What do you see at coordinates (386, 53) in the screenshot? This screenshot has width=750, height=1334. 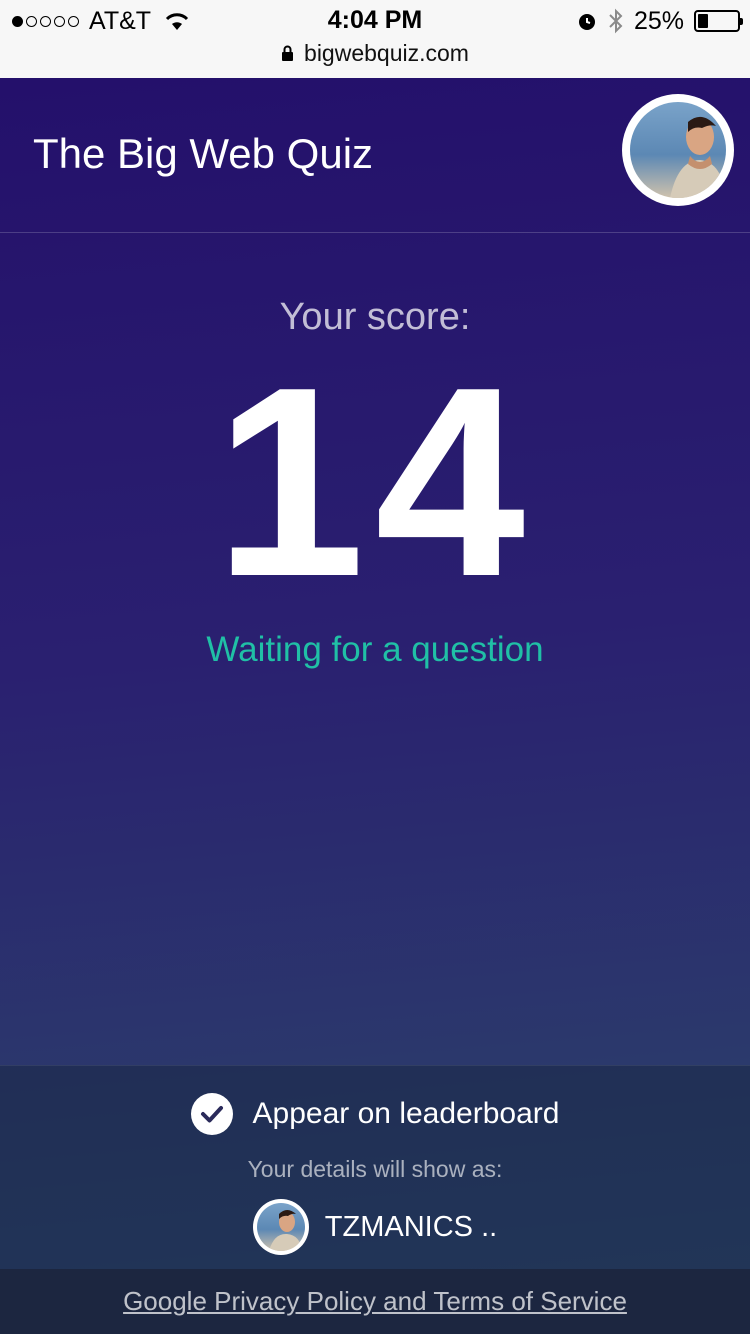 I see `url-text: bigwebquiz.com` at bounding box center [386, 53].